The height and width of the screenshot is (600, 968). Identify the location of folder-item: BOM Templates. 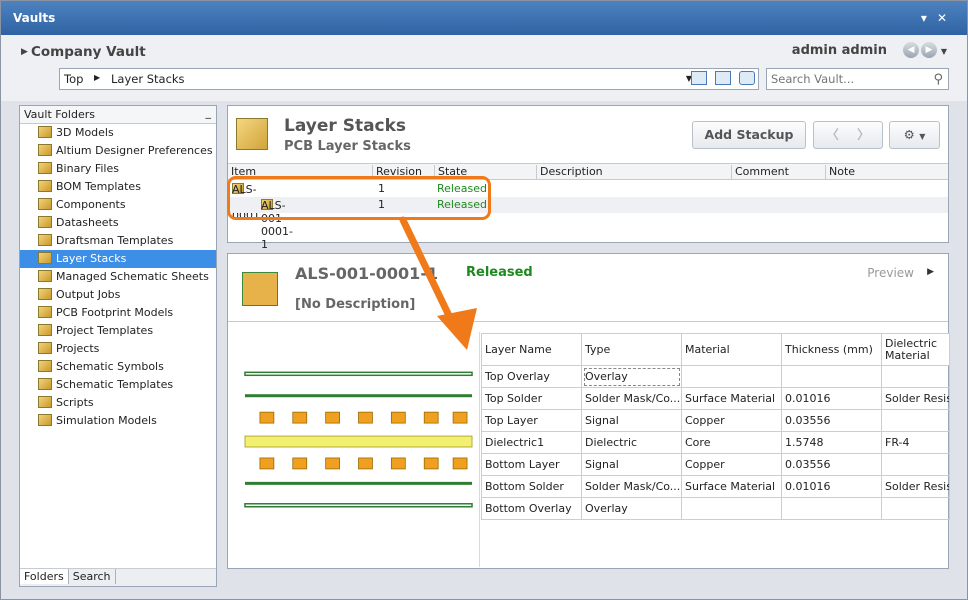
(118, 187).